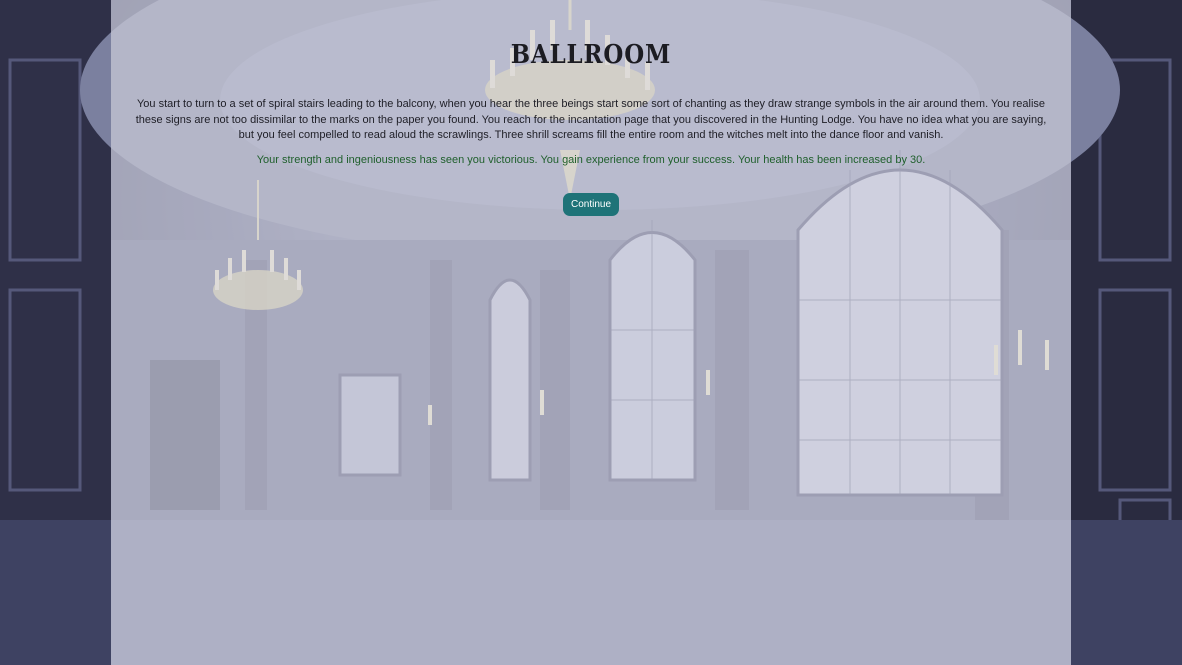 The width and height of the screenshot is (1182, 665). What do you see at coordinates (591, 204) in the screenshot?
I see `continue-button: Continue` at bounding box center [591, 204].